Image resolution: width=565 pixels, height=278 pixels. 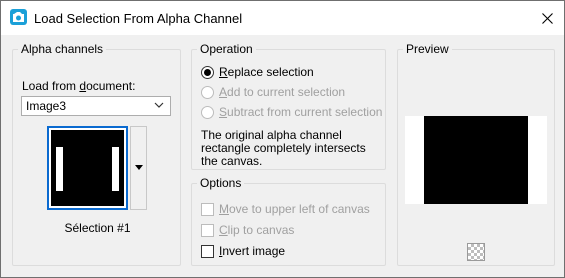 What do you see at coordinates (243, 251) in the screenshot?
I see `invert-image-checkbox: Invert image` at bounding box center [243, 251].